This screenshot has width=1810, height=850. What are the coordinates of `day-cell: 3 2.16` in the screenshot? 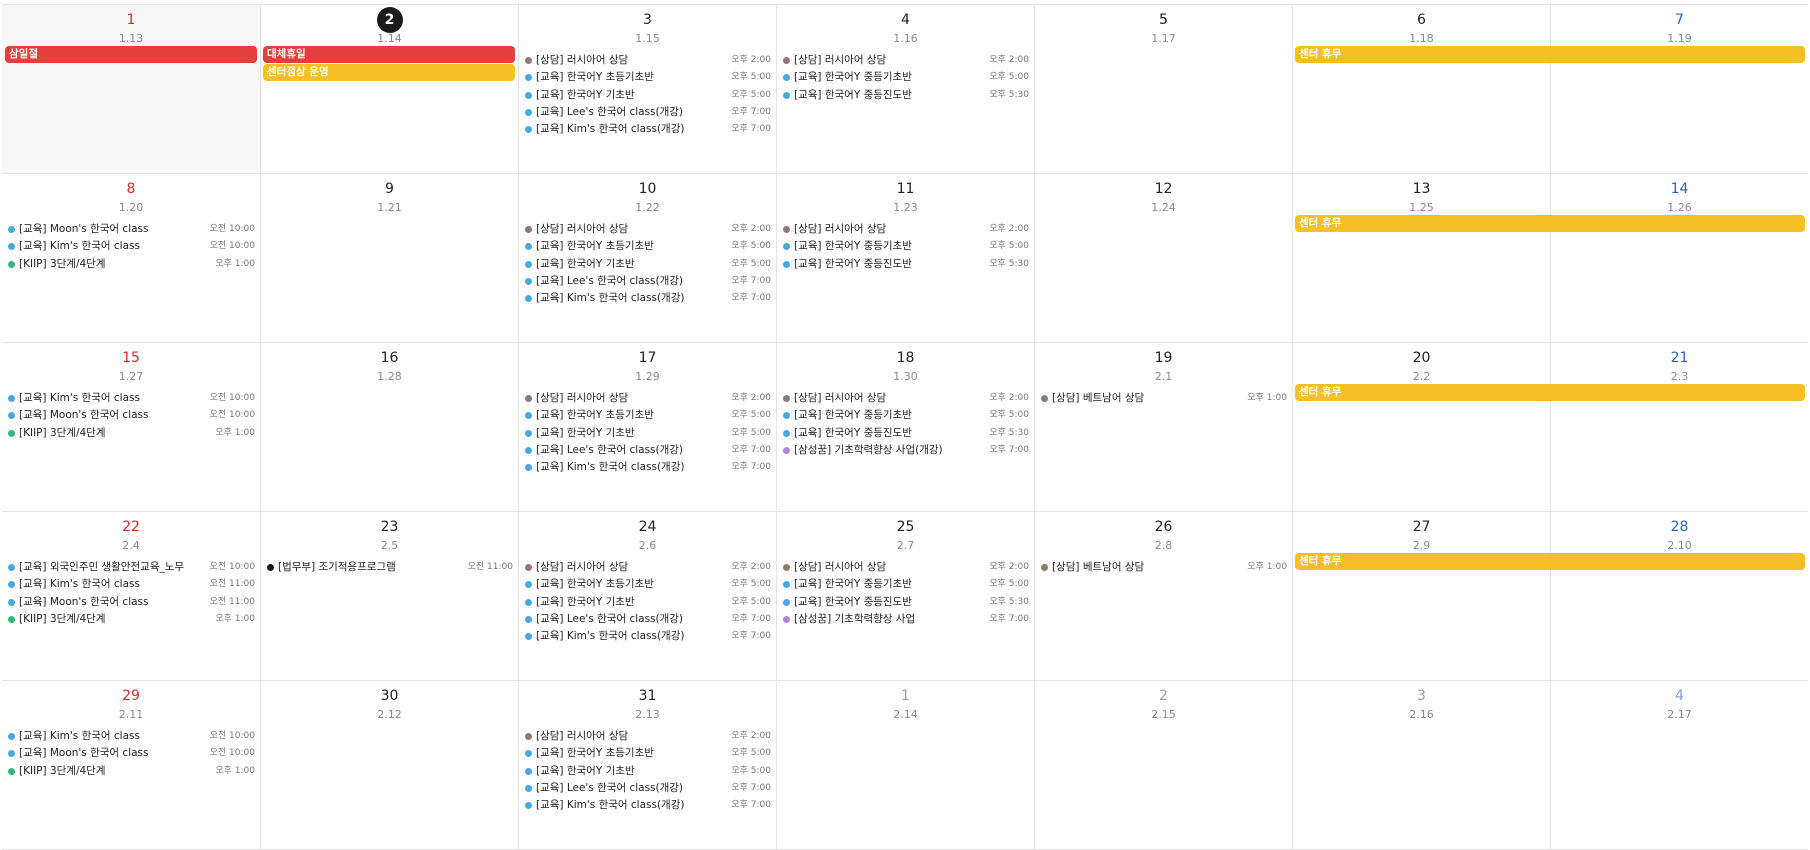 It's located at (1421, 765).